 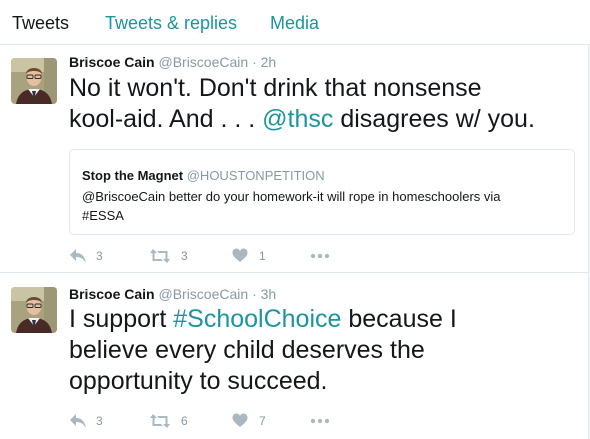 What do you see at coordinates (184, 256) in the screenshot?
I see `retweet-count: 3` at bounding box center [184, 256].